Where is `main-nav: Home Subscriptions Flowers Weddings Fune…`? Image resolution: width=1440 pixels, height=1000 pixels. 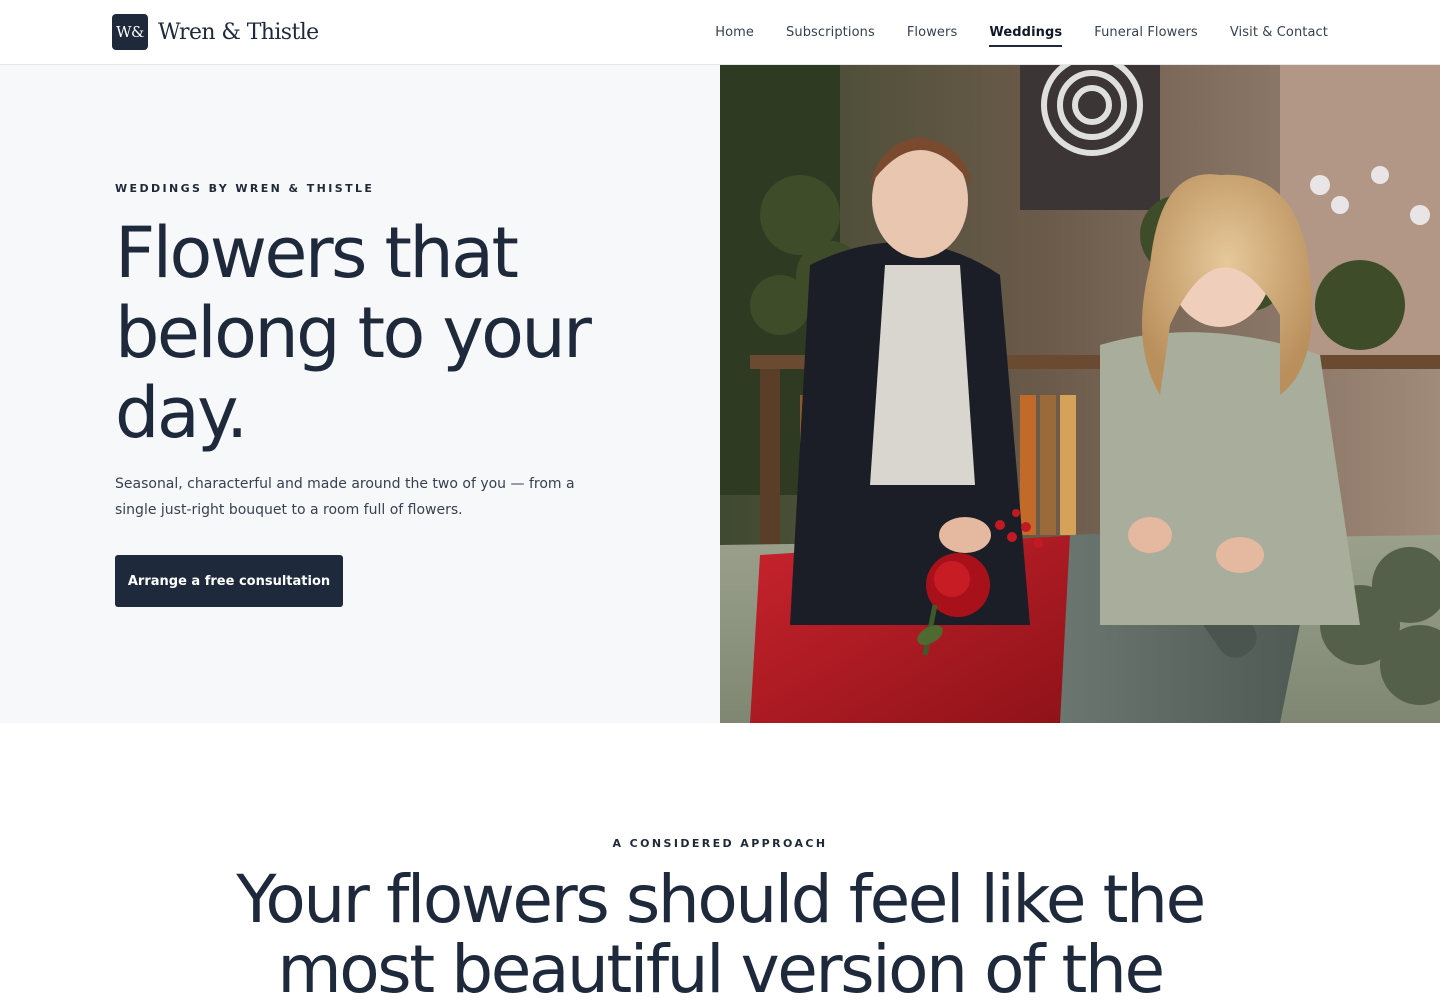
main-nav: Home Subscriptions Flowers Weddings Fune… is located at coordinates (1021, 32).